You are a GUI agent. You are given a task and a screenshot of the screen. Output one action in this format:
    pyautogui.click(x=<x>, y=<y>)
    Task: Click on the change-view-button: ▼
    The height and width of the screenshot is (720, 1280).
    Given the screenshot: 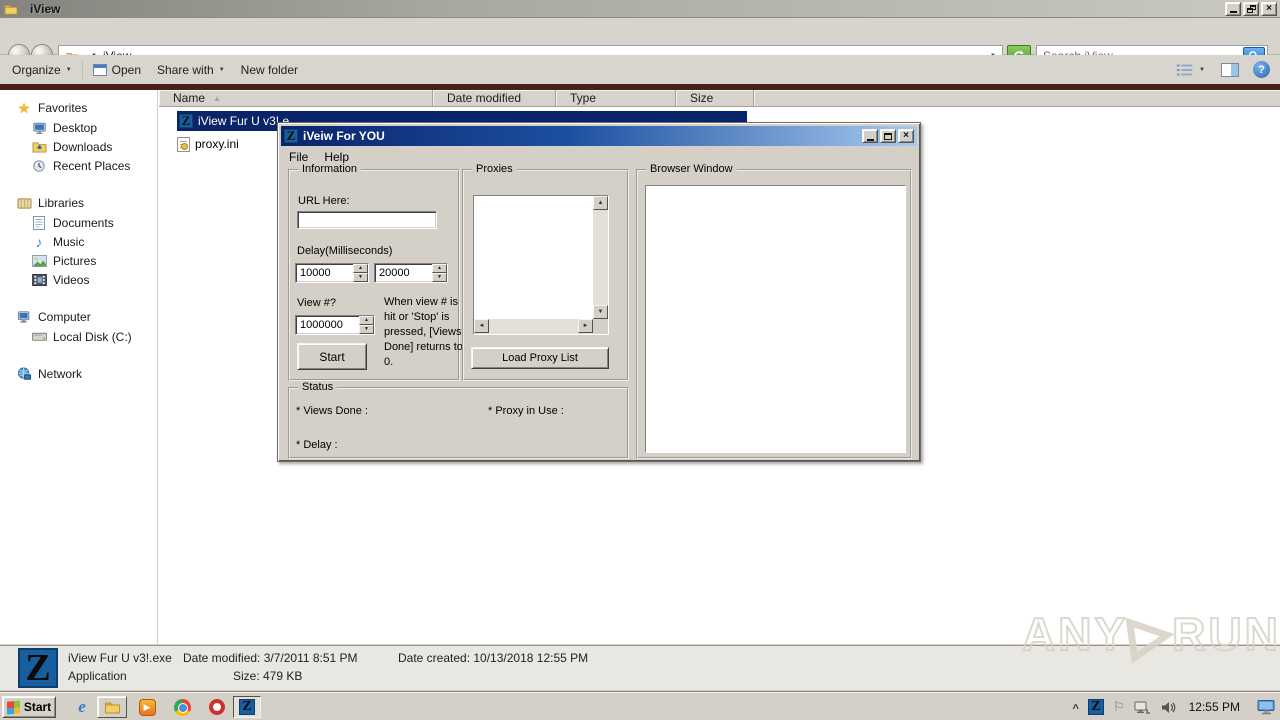 What is the action you would take?
    pyautogui.click(x=1190, y=70)
    